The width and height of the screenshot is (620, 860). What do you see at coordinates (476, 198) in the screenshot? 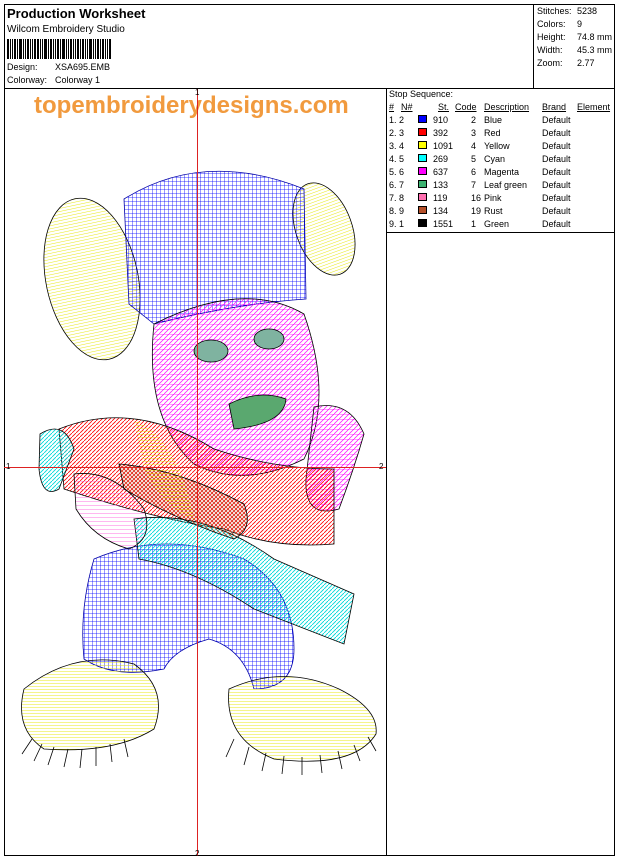
I see `row-code: 16` at bounding box center [476, 198].